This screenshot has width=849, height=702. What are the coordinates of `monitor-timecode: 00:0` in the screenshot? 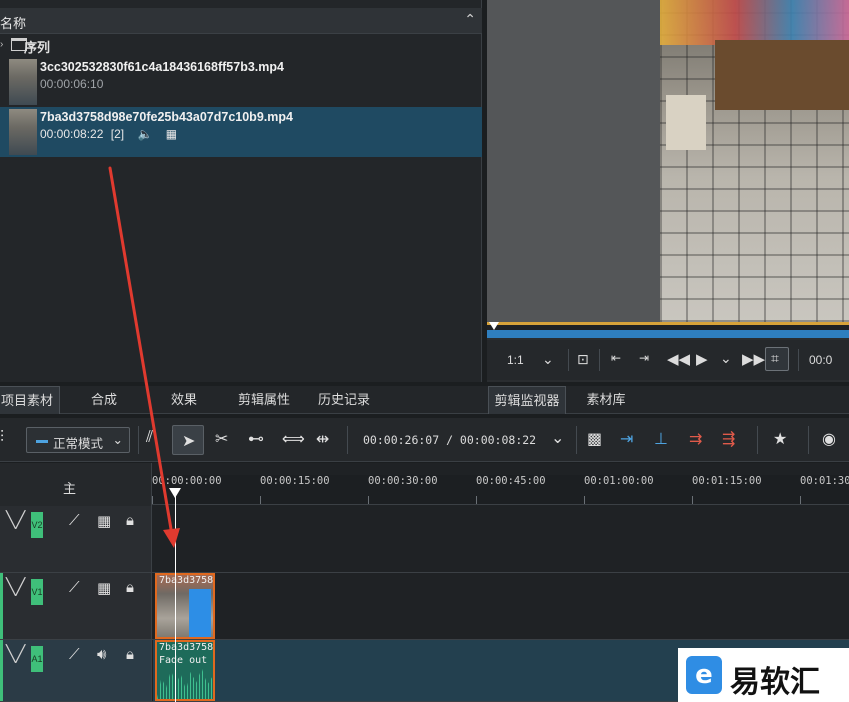 It's located at (820, 360).